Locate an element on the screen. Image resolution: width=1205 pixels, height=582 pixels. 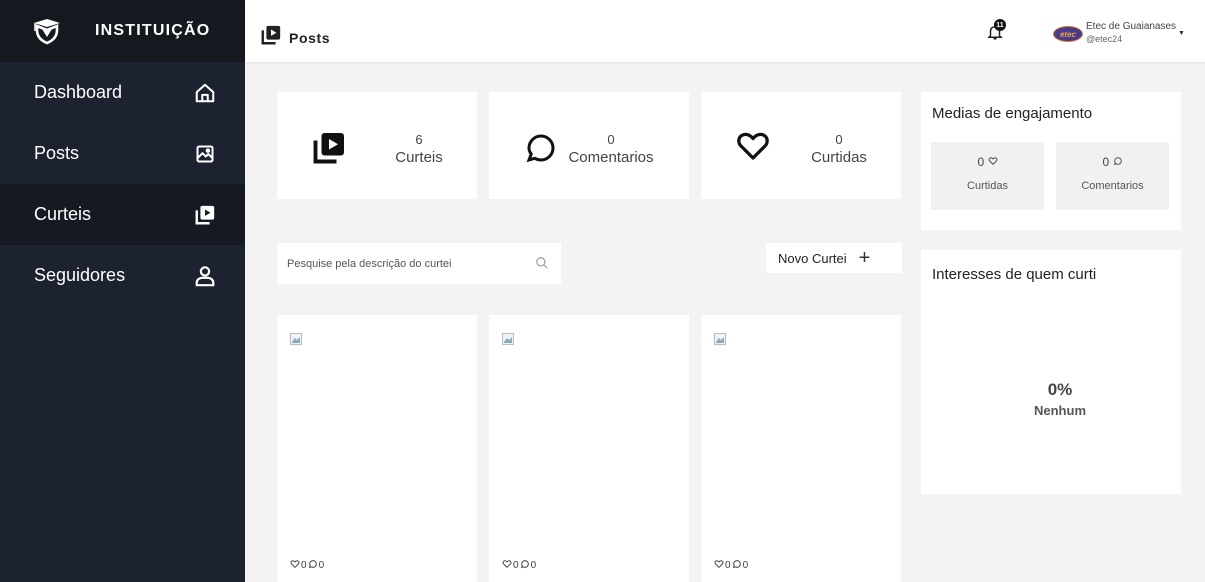
graduation-shield-icon is located at coordinates (47, 31).